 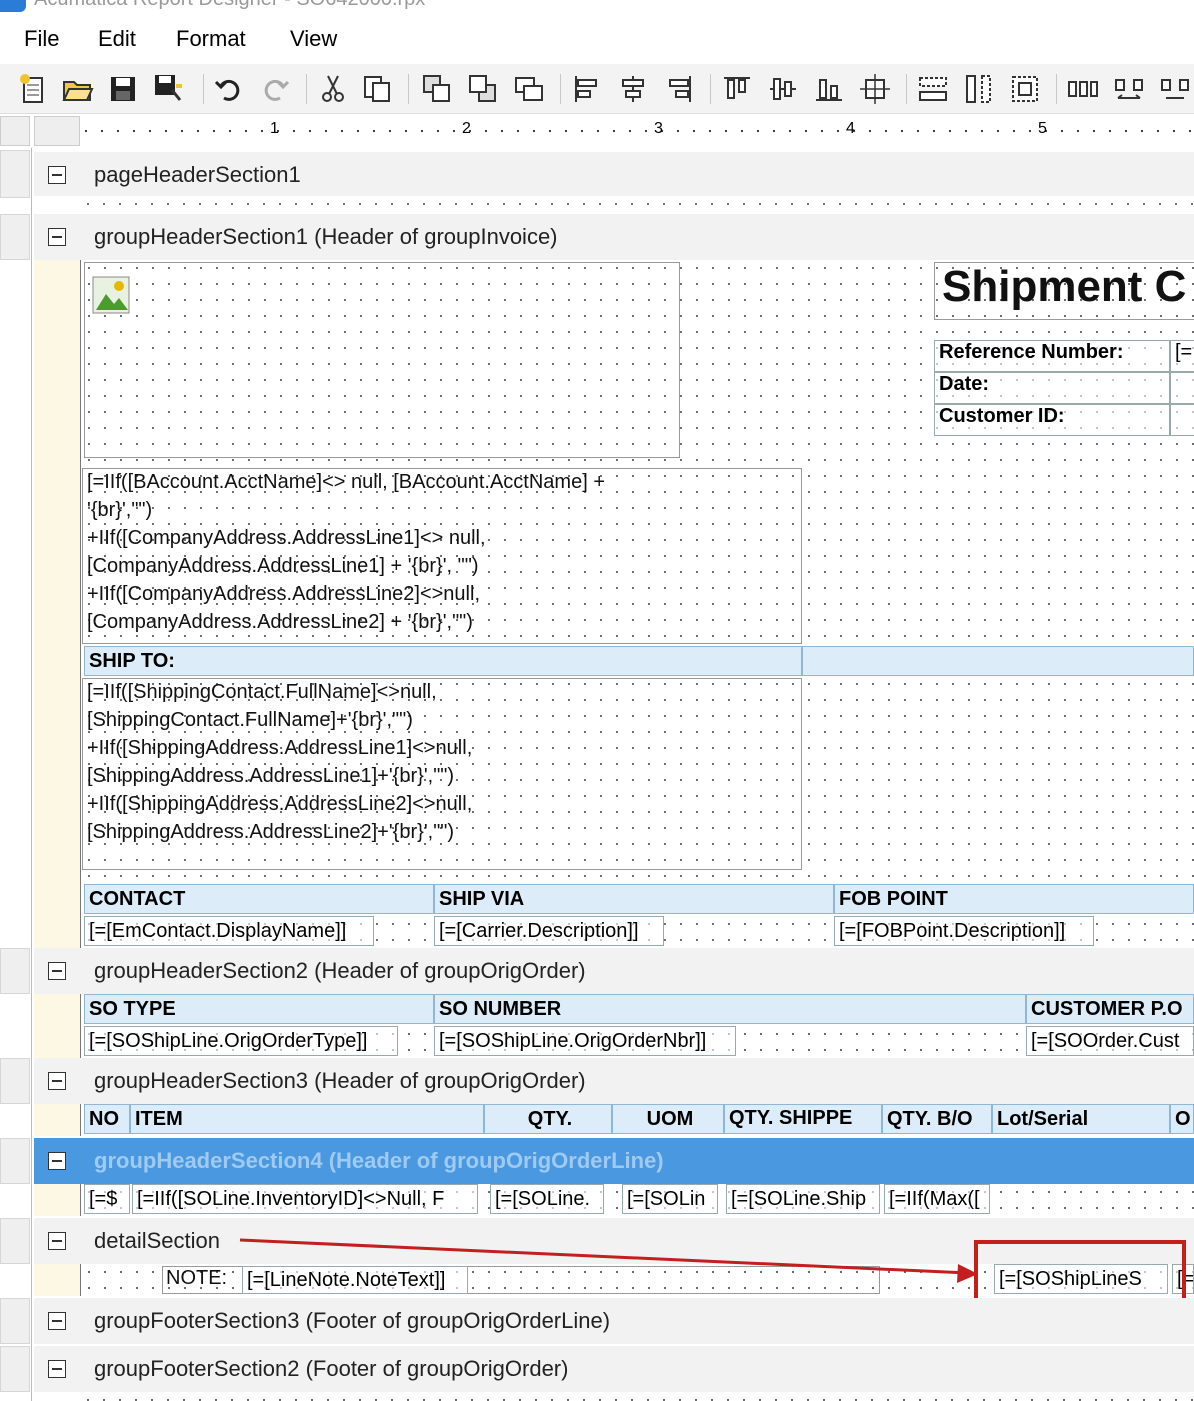 What do you see at coordinates (229, 89) in the screenshot?
I see `undo-icon` at bounding box center [229, 89].